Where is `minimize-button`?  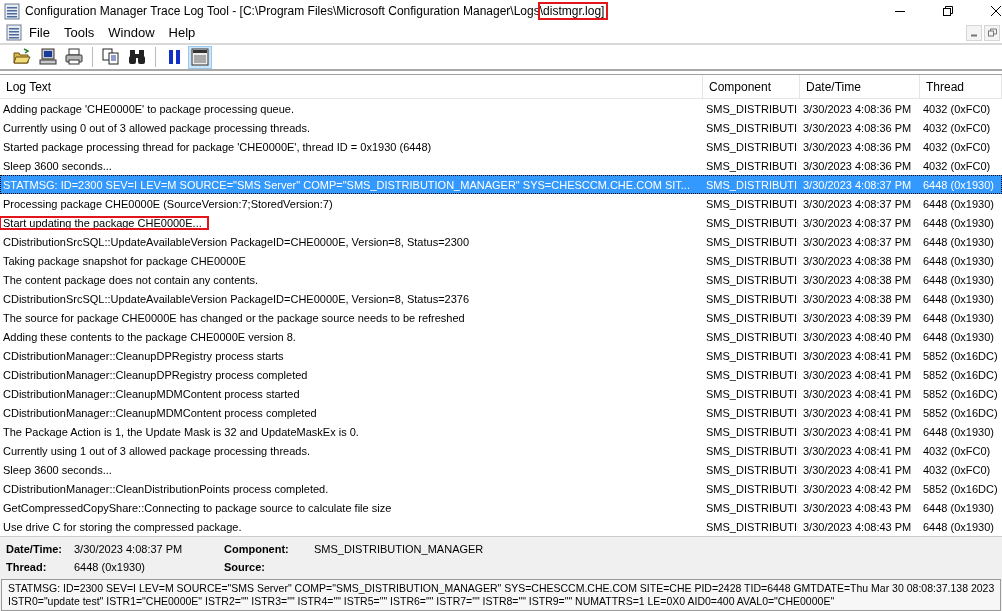 minimize-button is located at coordinates (974, 32).